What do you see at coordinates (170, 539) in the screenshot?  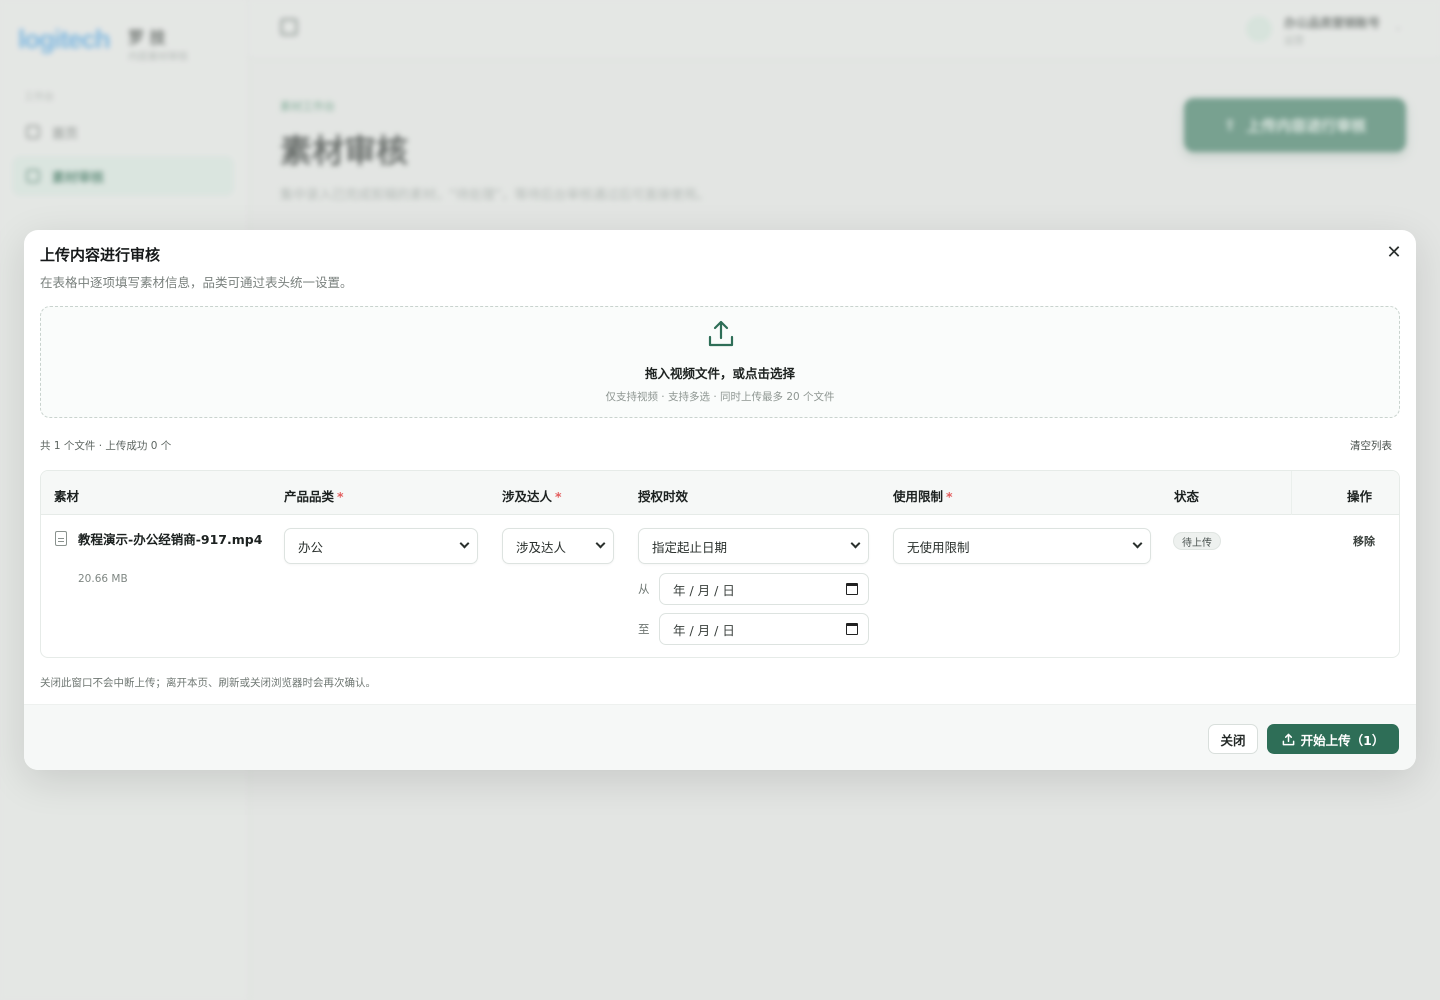 I see `file-name: 教程演示-办公经销商-917.mp4` at bounding box center [170, 539].